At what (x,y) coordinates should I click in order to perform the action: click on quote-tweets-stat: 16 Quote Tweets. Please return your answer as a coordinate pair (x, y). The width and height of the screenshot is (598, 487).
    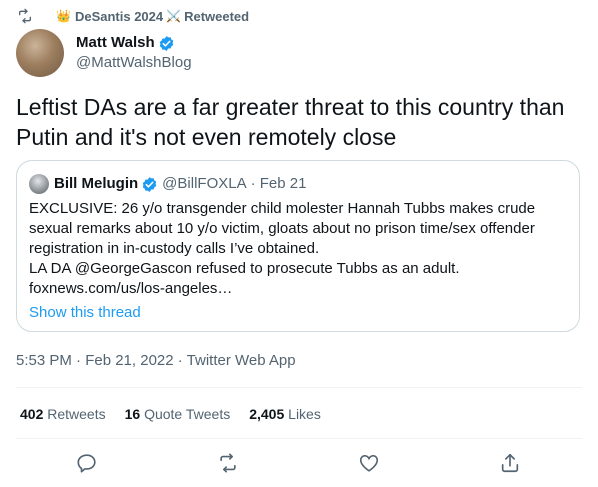
    Looking at the image, I should click on (178, 414).